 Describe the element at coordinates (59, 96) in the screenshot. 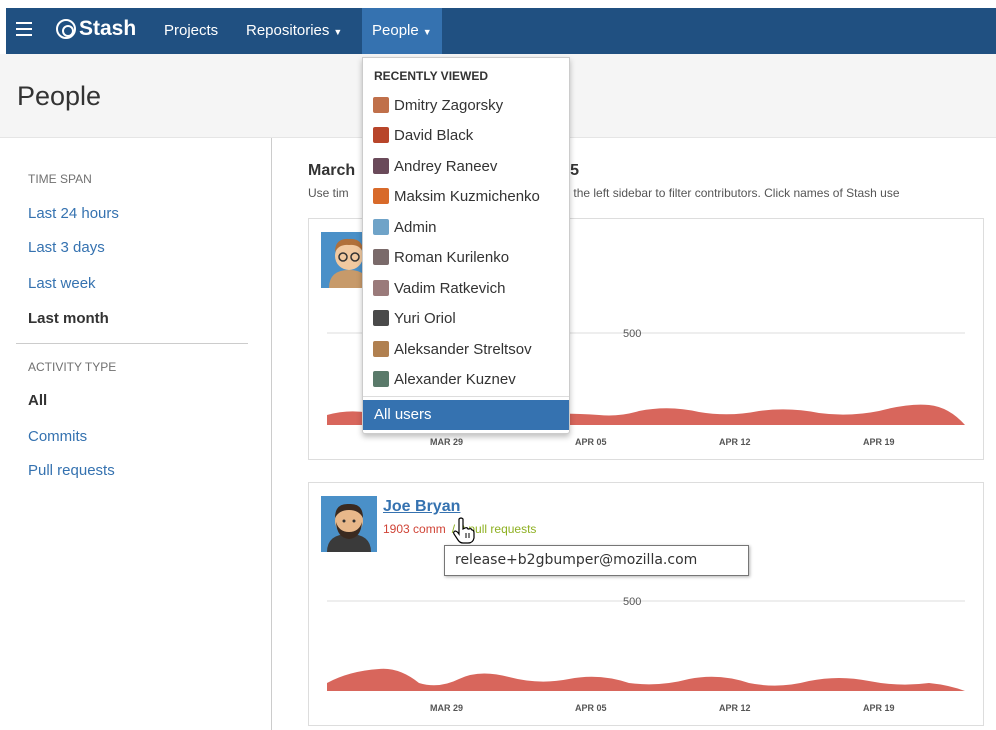

I see `page-title: People` at that location.